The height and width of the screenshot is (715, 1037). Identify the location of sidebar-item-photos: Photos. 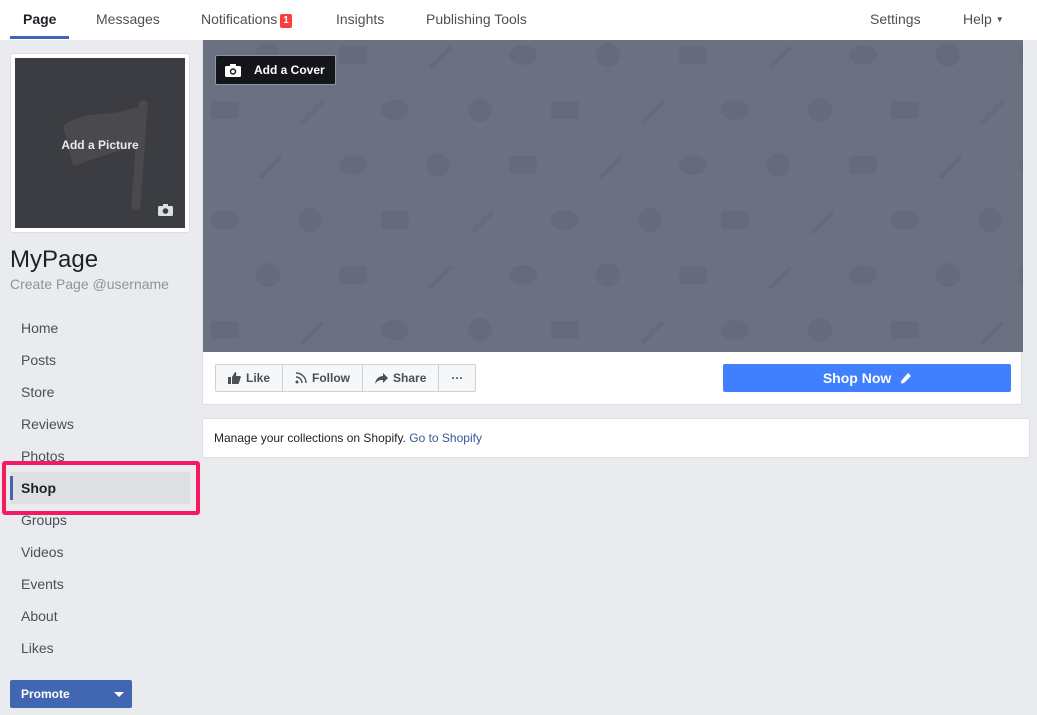
(100, 456).